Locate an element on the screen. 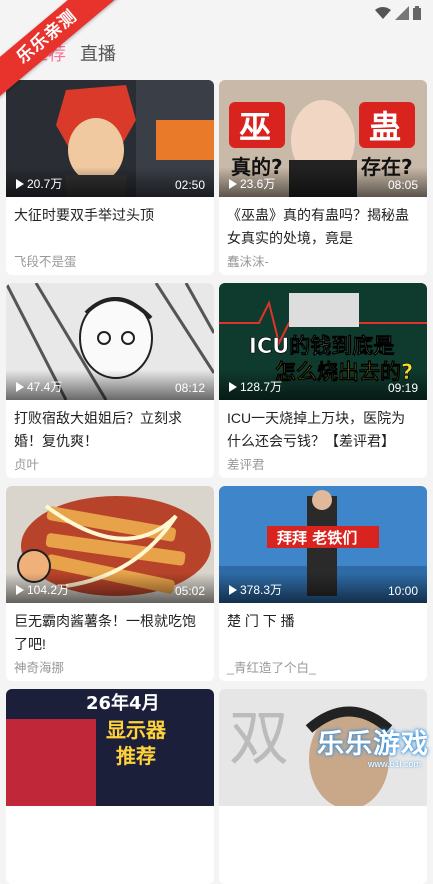  video-card: 26年4月 显示器 推荐 is located at coordinates (110, 786).